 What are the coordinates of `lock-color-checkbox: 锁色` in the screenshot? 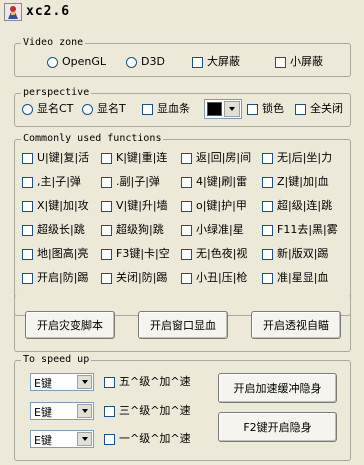 It's located at (265, 109).